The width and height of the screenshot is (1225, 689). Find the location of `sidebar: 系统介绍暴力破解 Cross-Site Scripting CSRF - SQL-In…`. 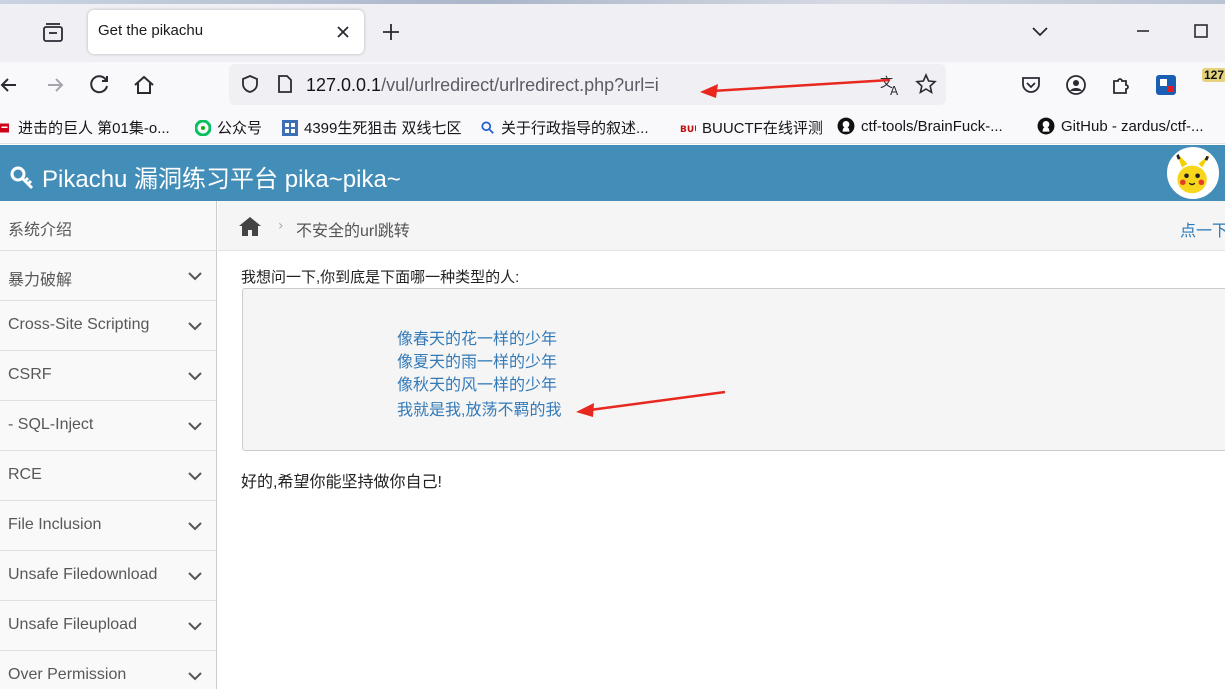

sidebar: 系统介绍暴力破解 Cross-Site Scripting CSRF - SQL-In… is located at coordinates (108, 445).